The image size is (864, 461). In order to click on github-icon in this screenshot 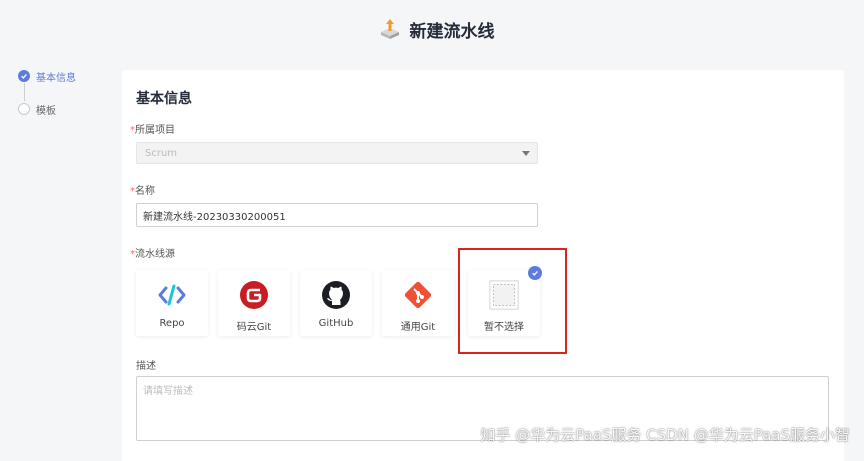, I will do `click(336, 295)`.